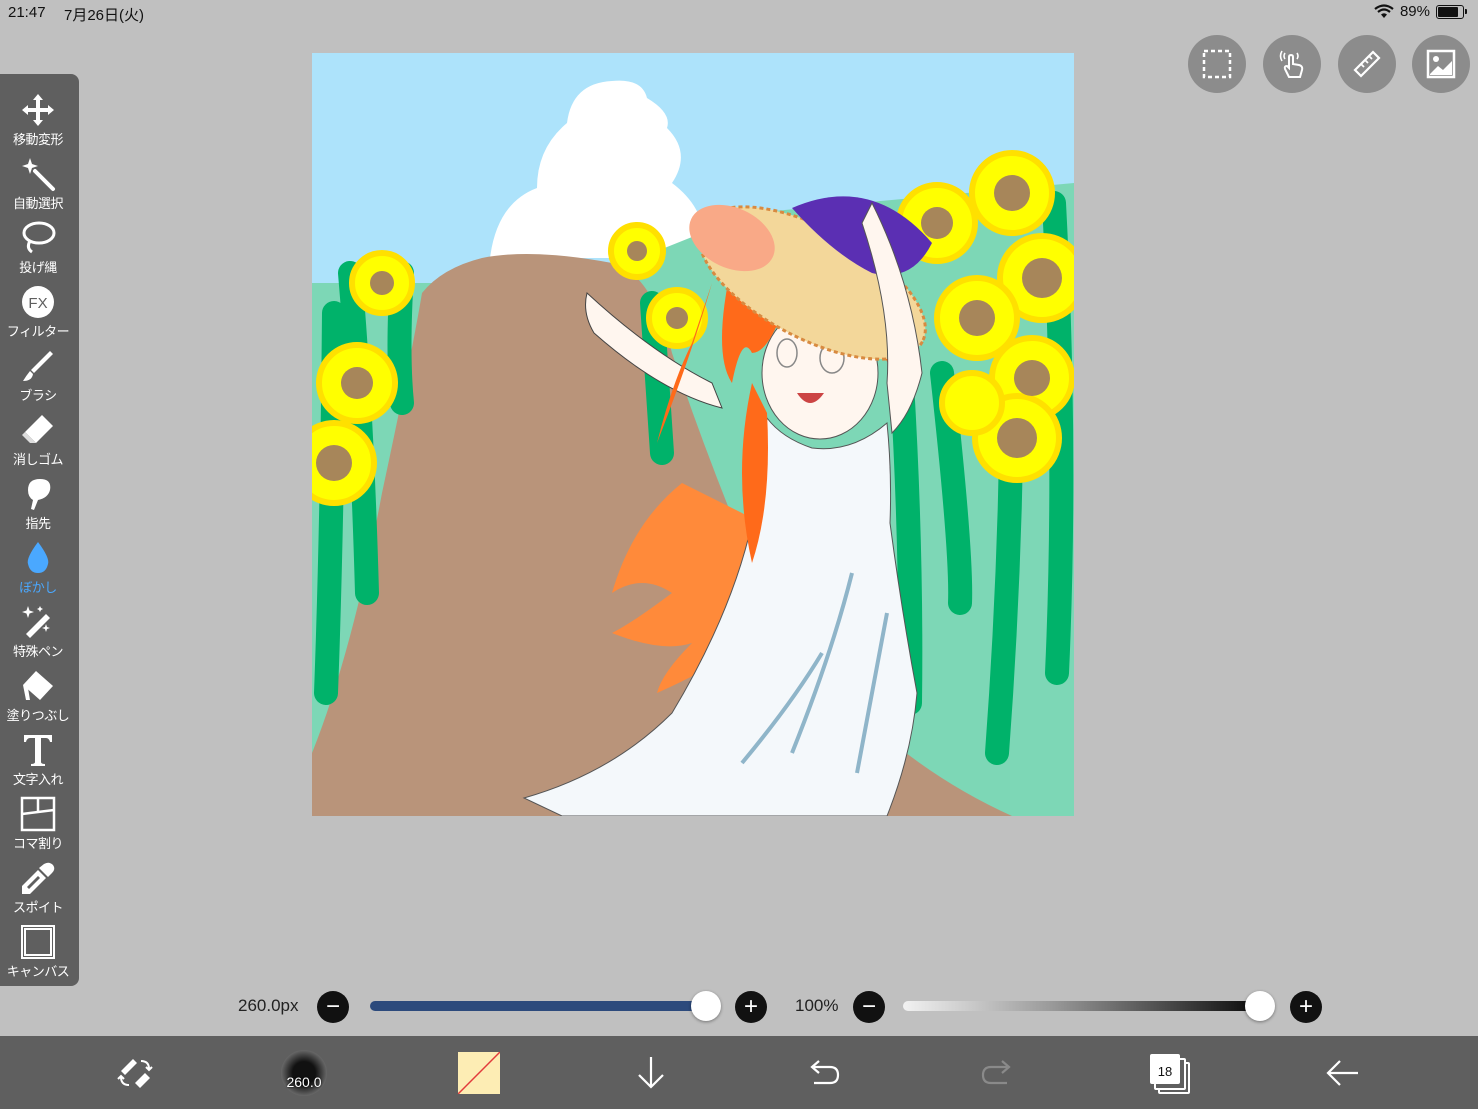  Describe the element at coordinates (38, 267) in the screenshot. I see `tool-label: 投げ縄` at that location.